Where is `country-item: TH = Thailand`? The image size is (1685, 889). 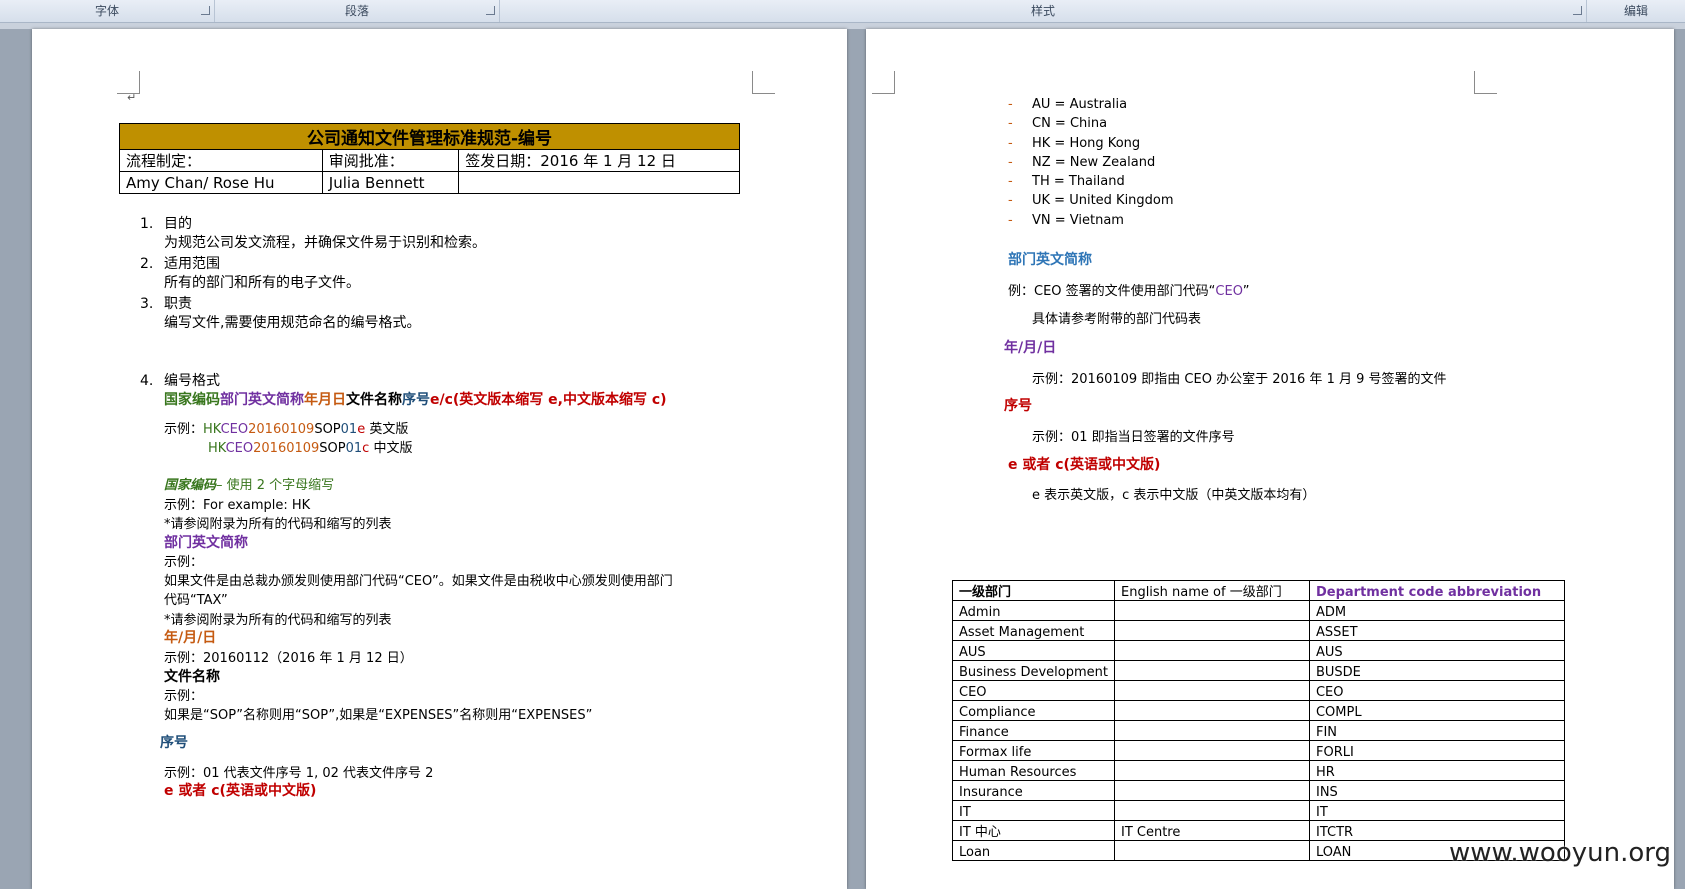 country-item: TH = Thailand is located at coordinates (1078, 182).